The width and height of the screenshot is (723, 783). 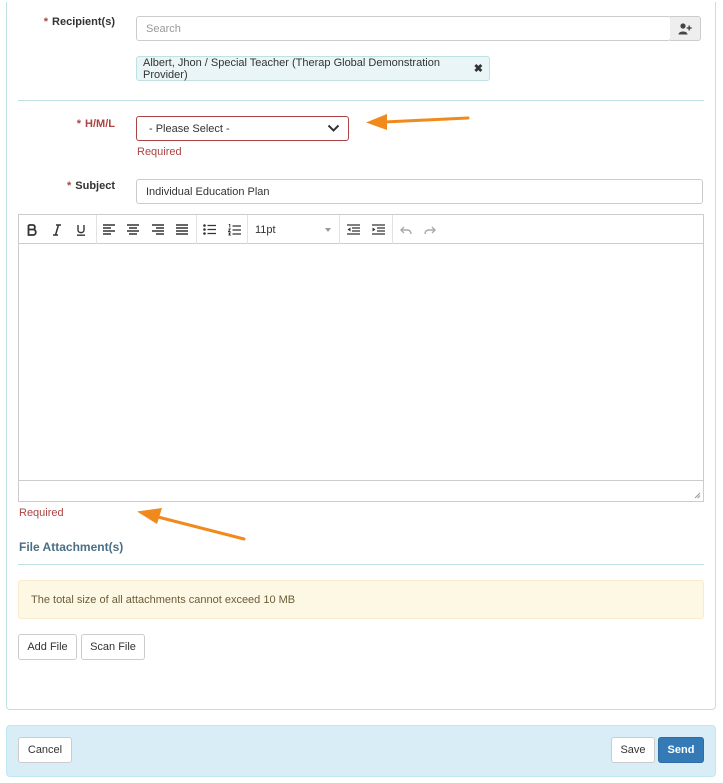 What do you see at coordinates (242, 128) in the screenshot?
I see `hml-select: - Please Select -` at bounding box center [242, 128].